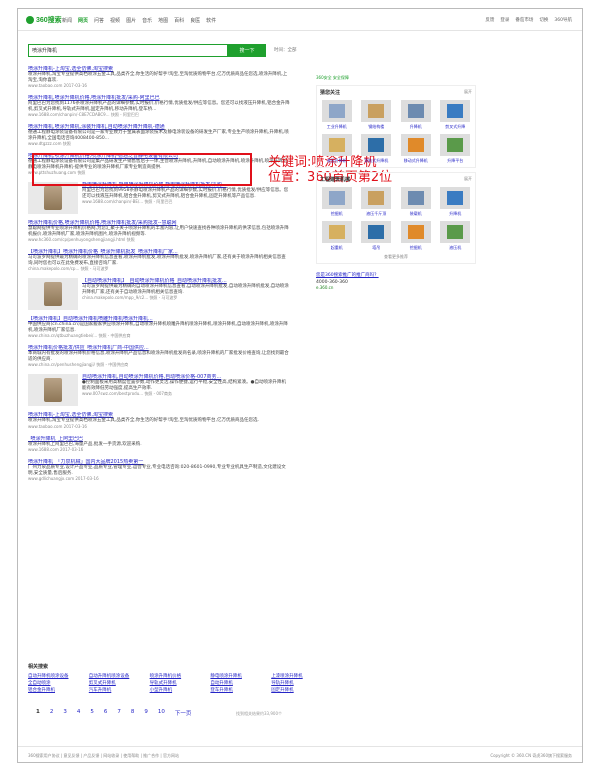 This screenshot has height=775, width=600. Describe the element at coordinates (158, 201) in the screenshot. I see `result-meta: 快照 - 阿里巴巴` at that location.